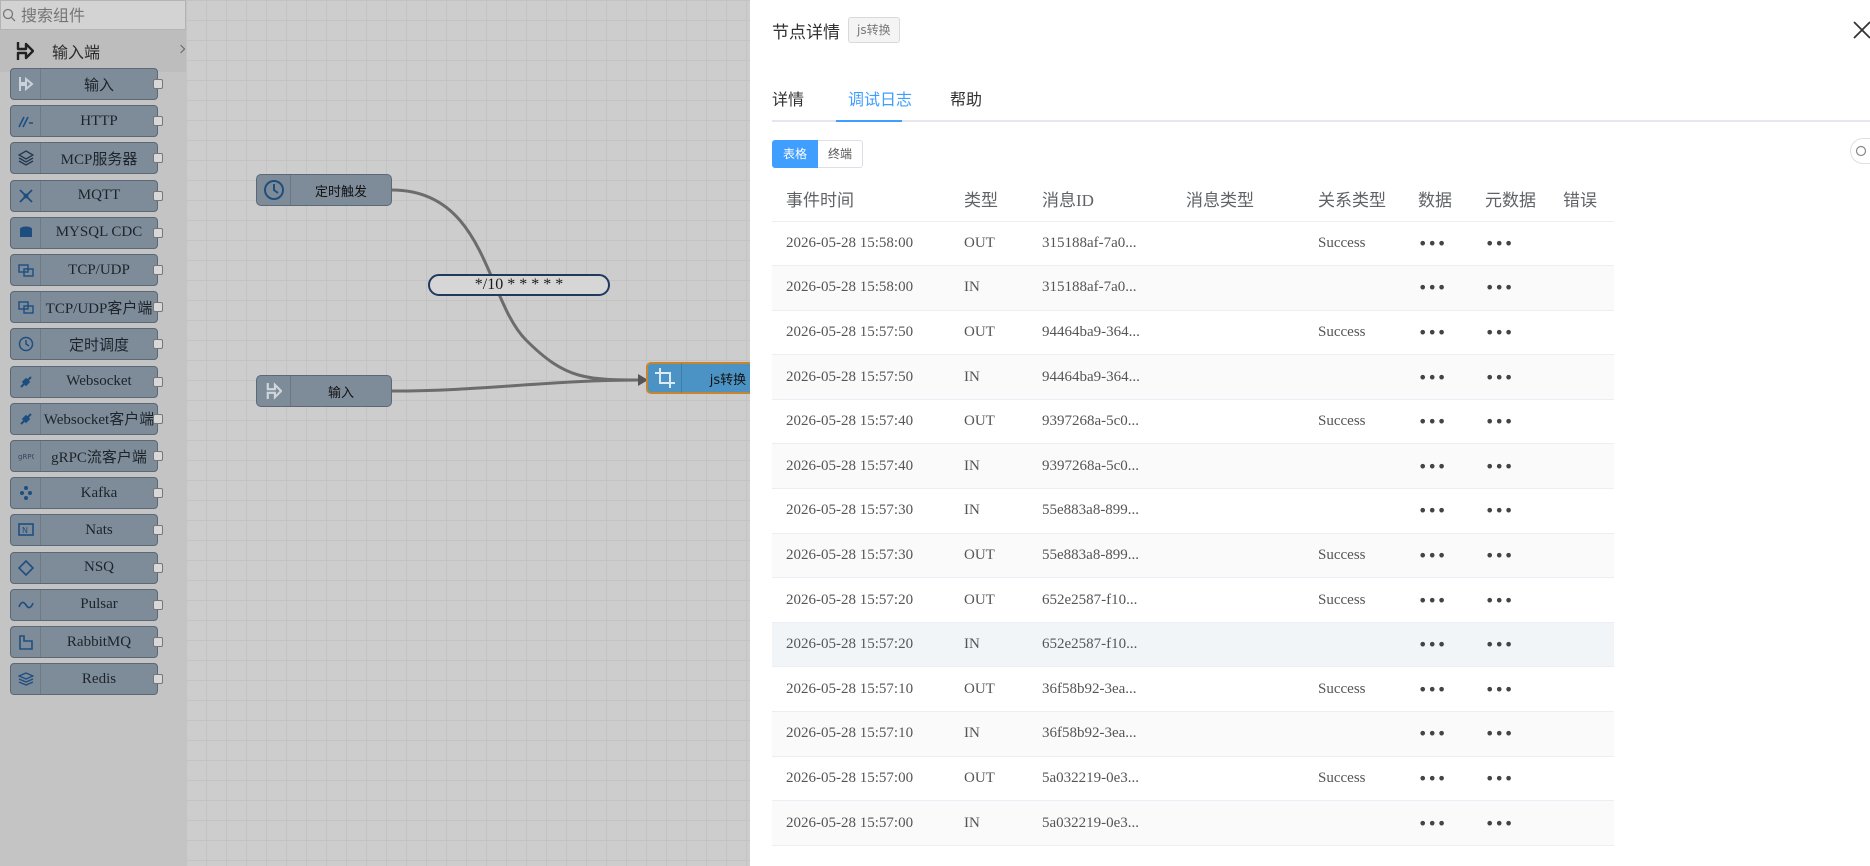 The height and width of the screenshot is (866, 1870). Describe the element at coordinates (519, 385) in the screenshot. I see `edge-input-transform` at that location.